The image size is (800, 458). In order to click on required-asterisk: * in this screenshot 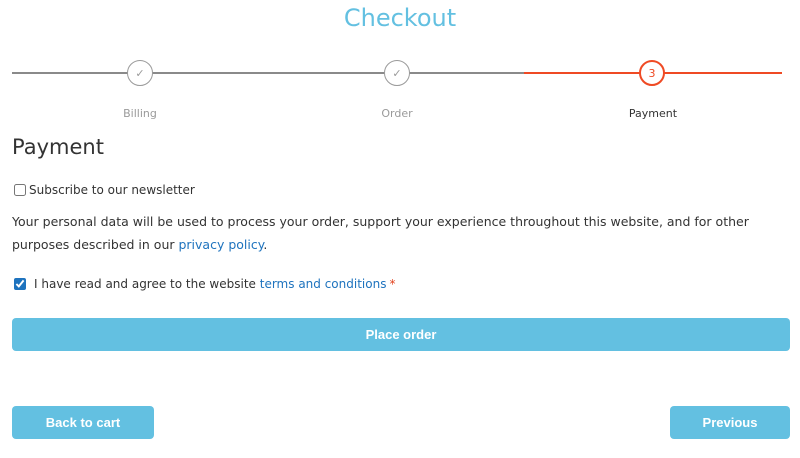, I will do `click(392, 284)`.